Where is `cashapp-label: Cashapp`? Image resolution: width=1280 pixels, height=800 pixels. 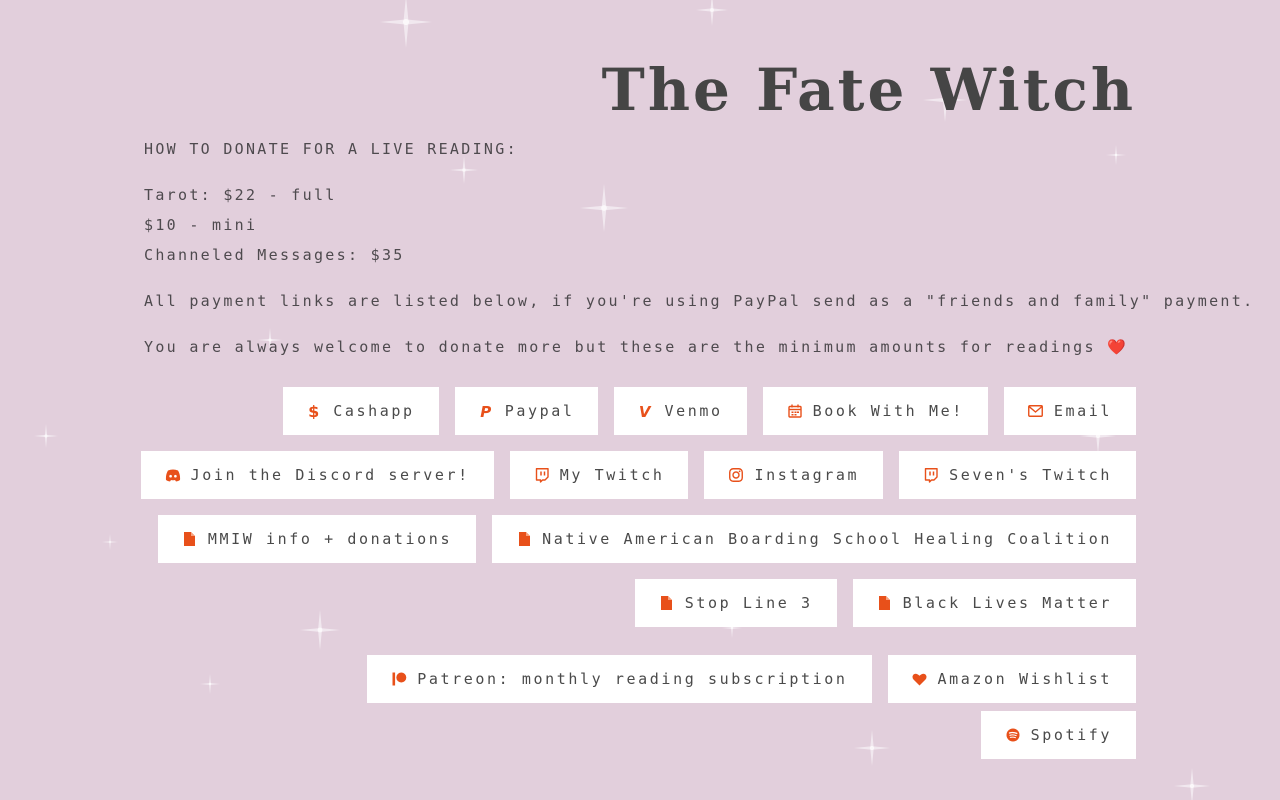
cashapp-label: Cashapp is located at coordinates (374, 411).